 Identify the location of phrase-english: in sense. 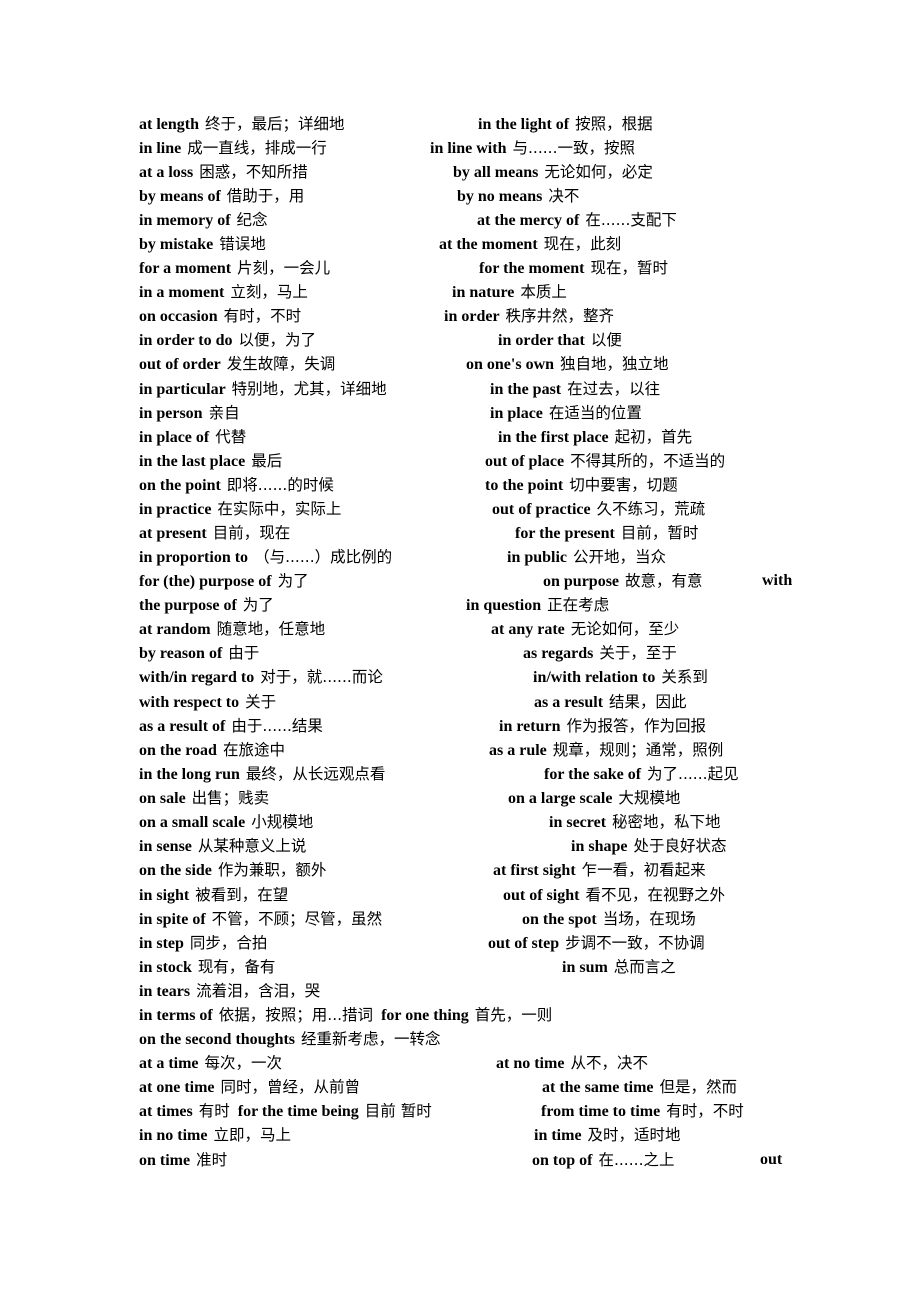
(165, 846).